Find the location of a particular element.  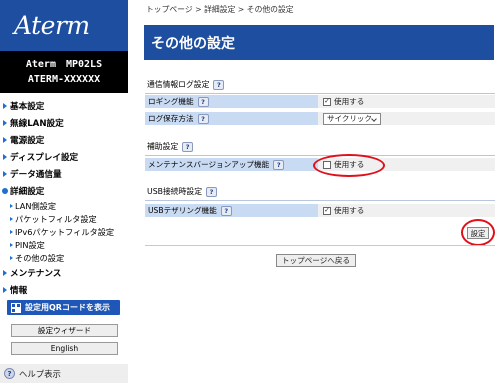

row-usb-tethering: USBテザリング機能 ? ✓ 使用する is located at coordinates (320, 211).